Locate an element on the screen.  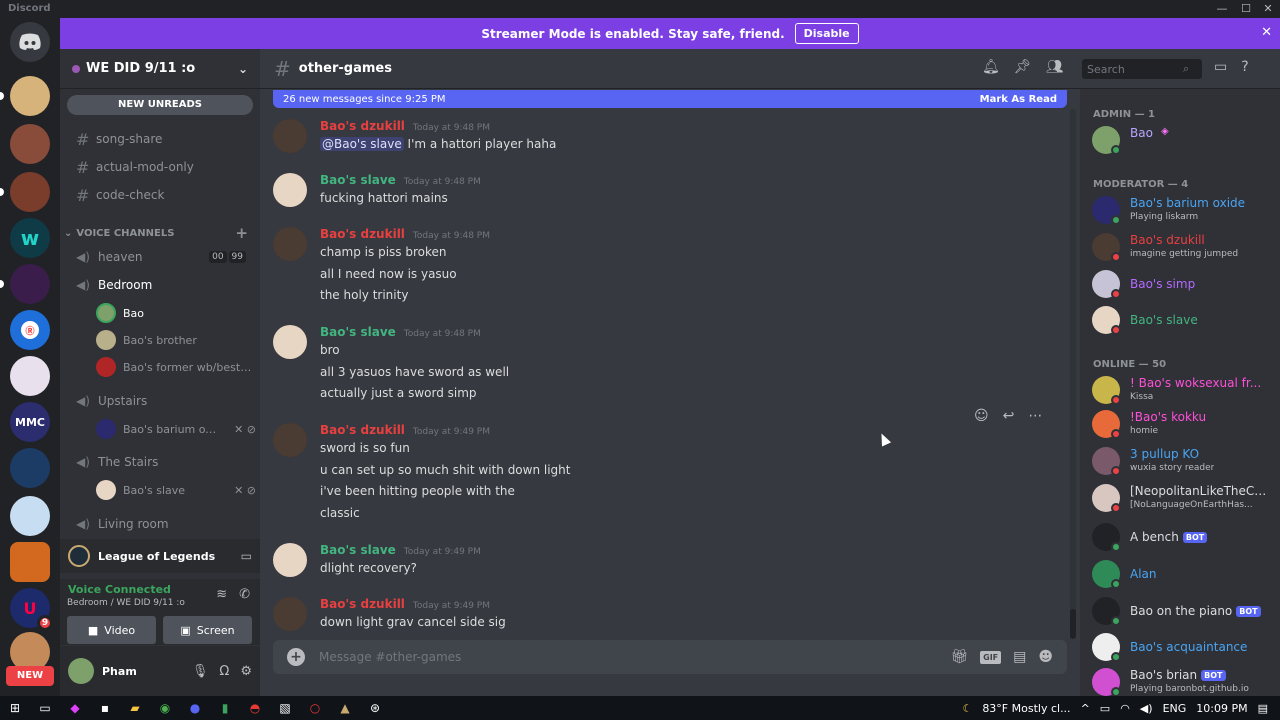
close-window-icon: ✕ is located at coordinates (1268, 9).